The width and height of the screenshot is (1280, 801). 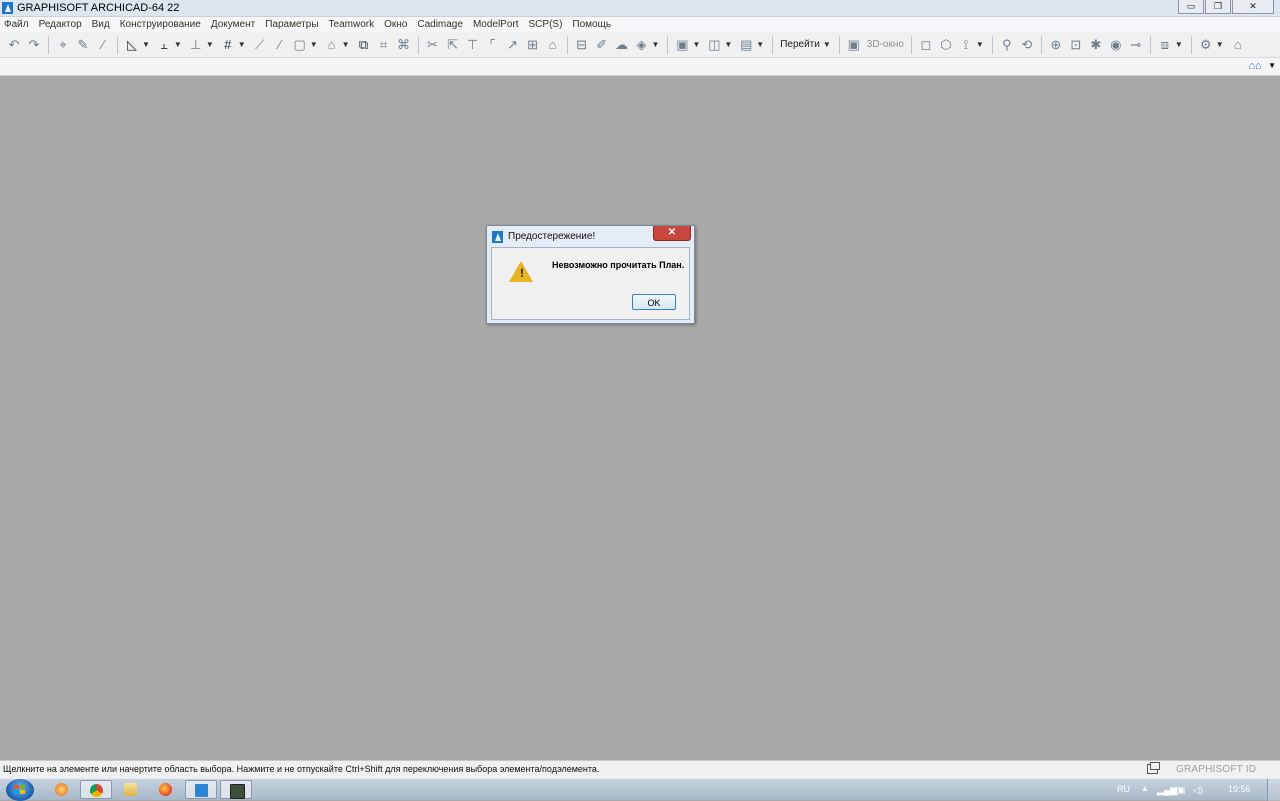 What do you see at coordinates (384, 45) in the screenshot?
I see `ungroup-icon: ⌗` at bounding box center [384, 45].